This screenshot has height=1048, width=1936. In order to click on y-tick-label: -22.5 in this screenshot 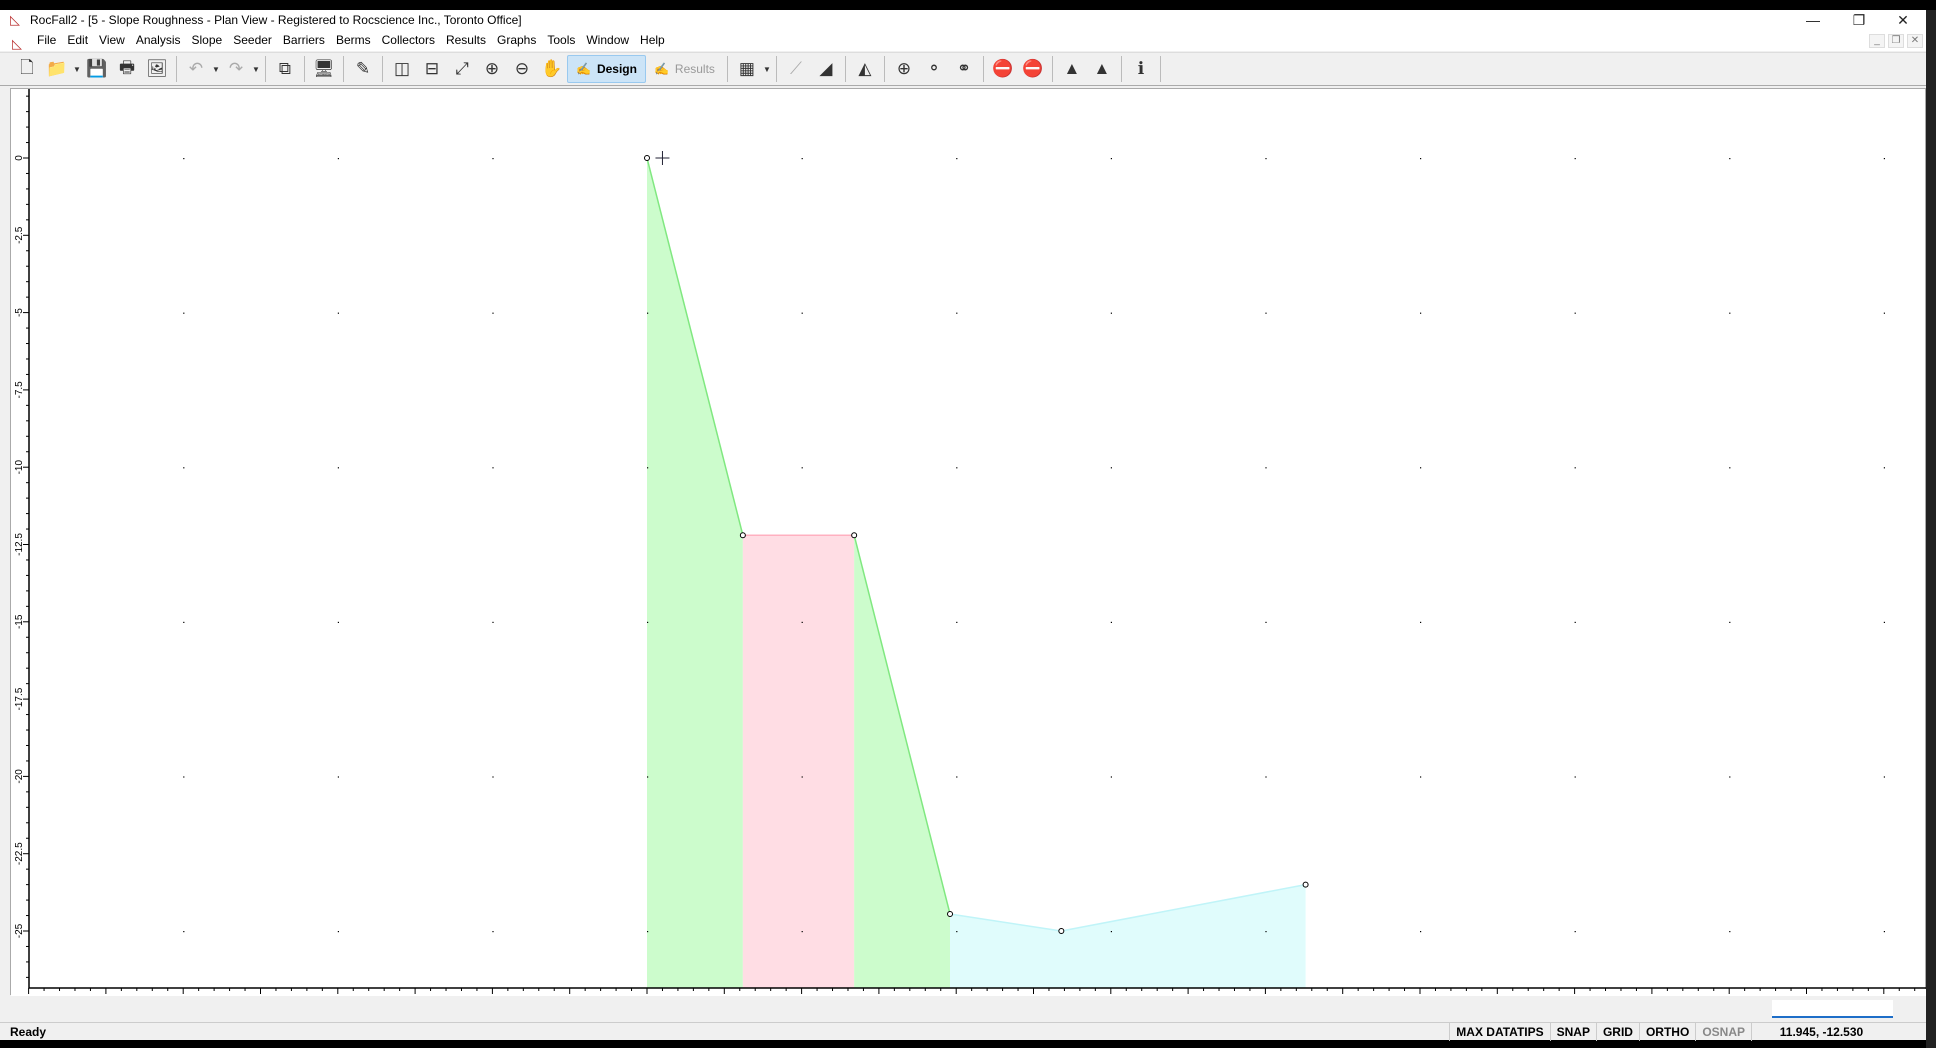, I will do `click(19, 853)`.